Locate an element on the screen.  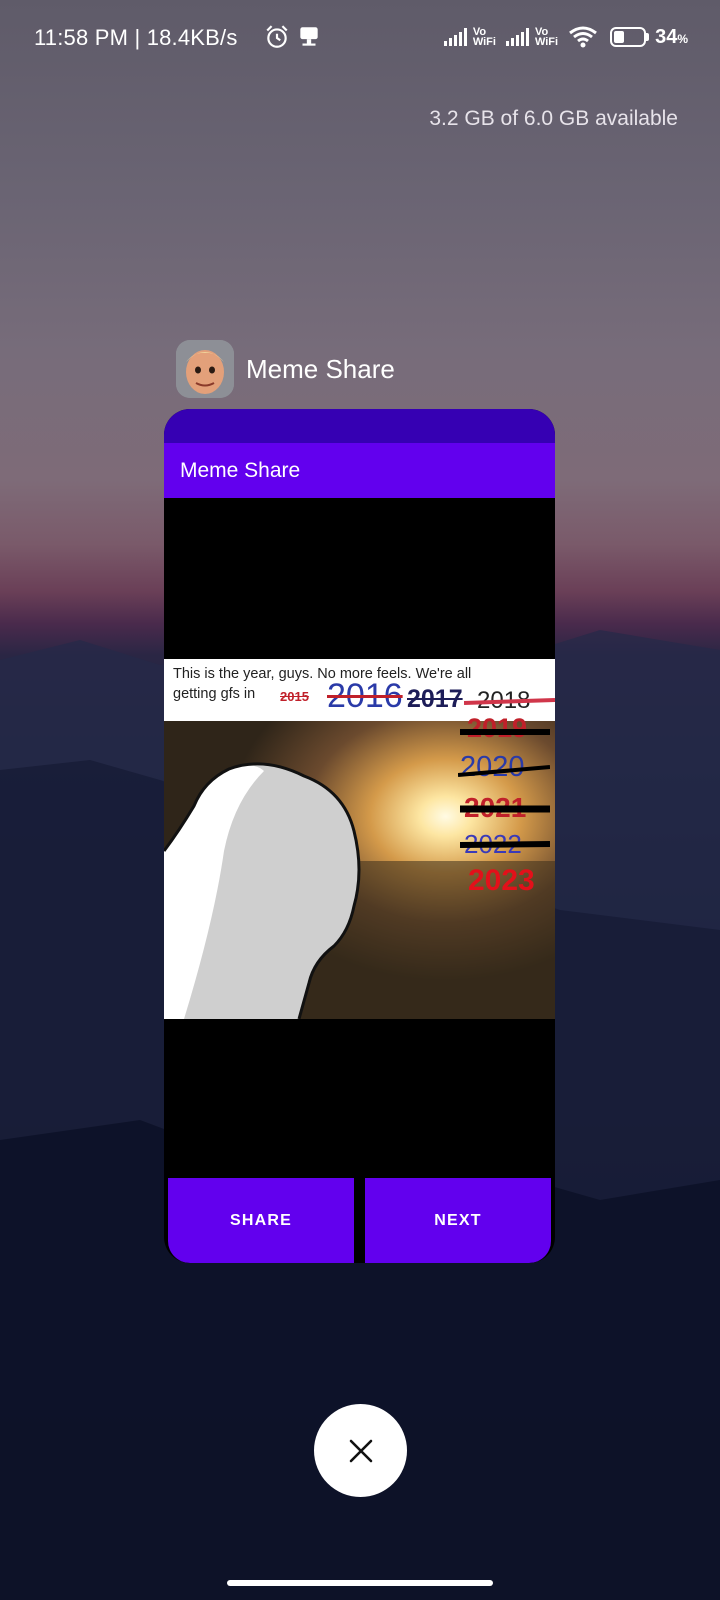
recent-app-header: Meme Share is located at coordinates (285, 369).